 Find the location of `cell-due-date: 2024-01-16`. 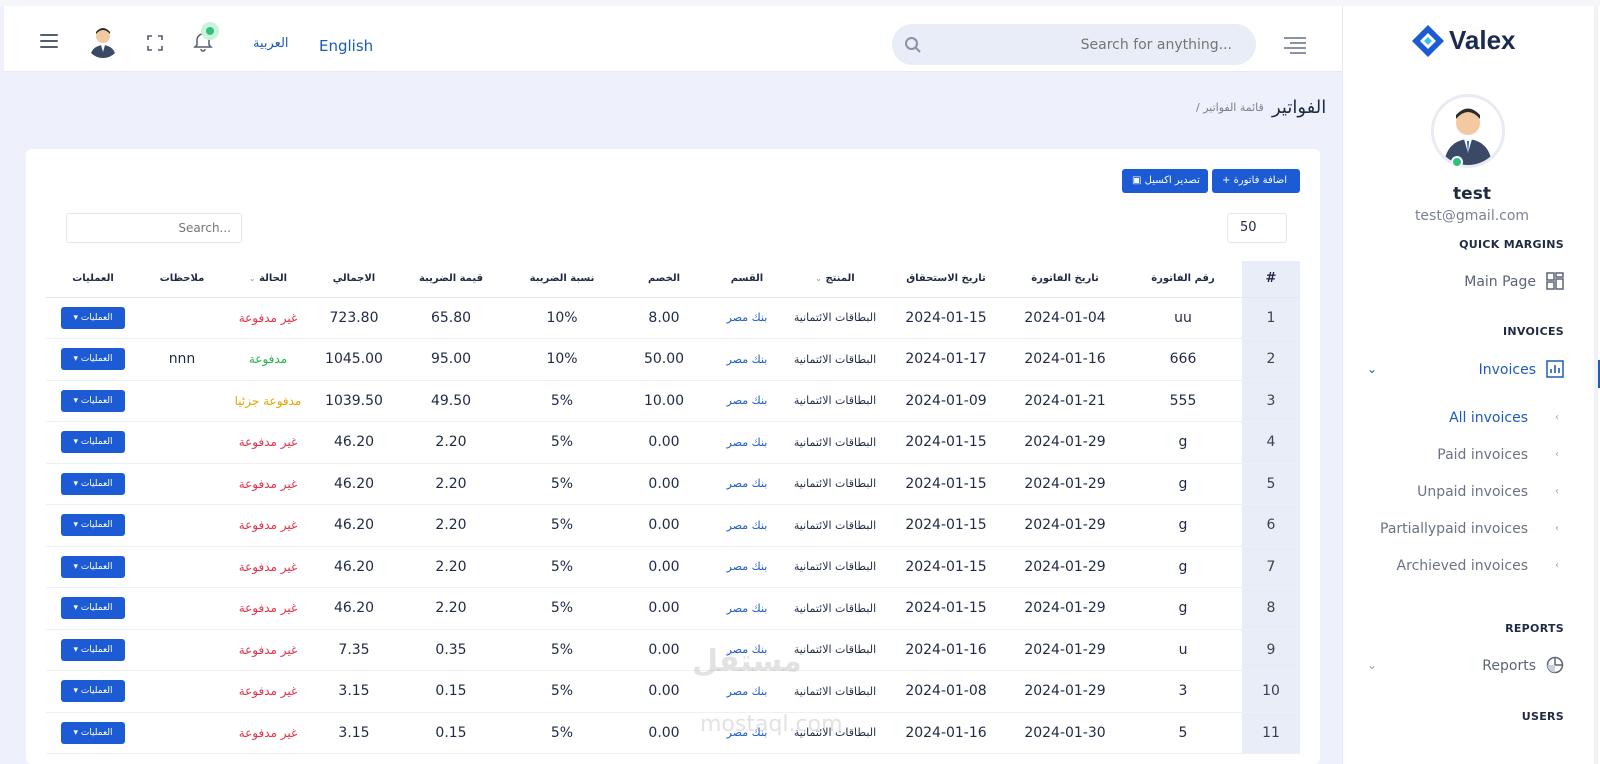

cell-due-date: 2024-01-16 is located at coordinates (946, 733).